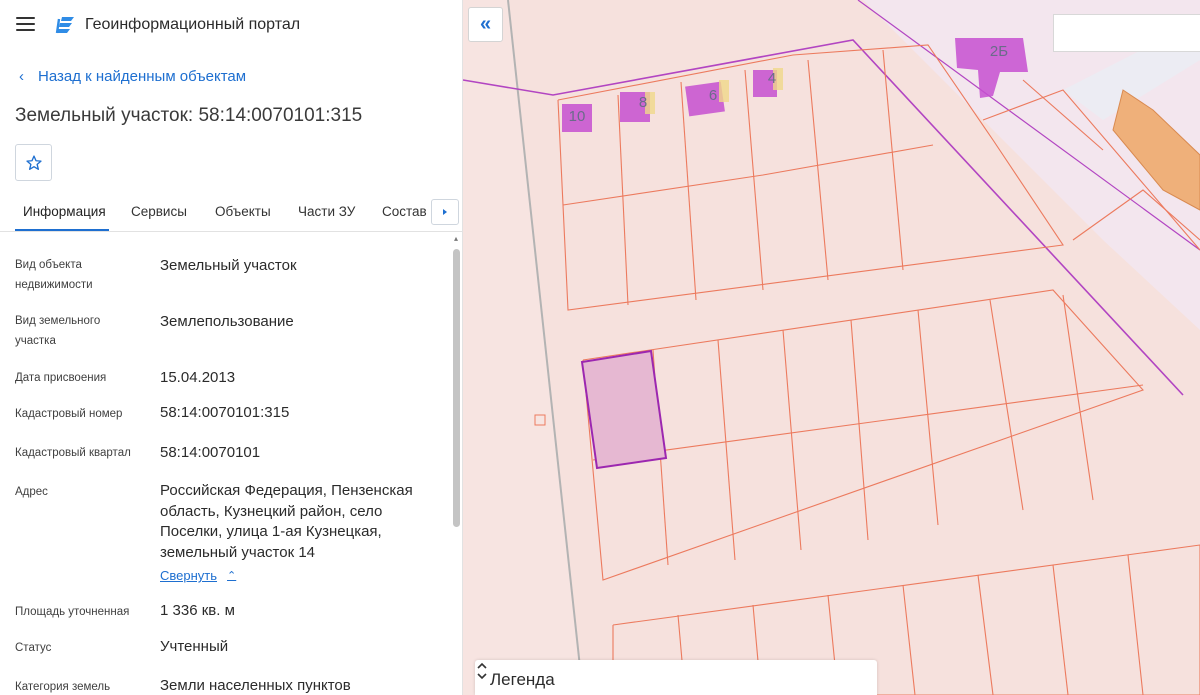  I want to click on building-number: 8, so click(643, 102).